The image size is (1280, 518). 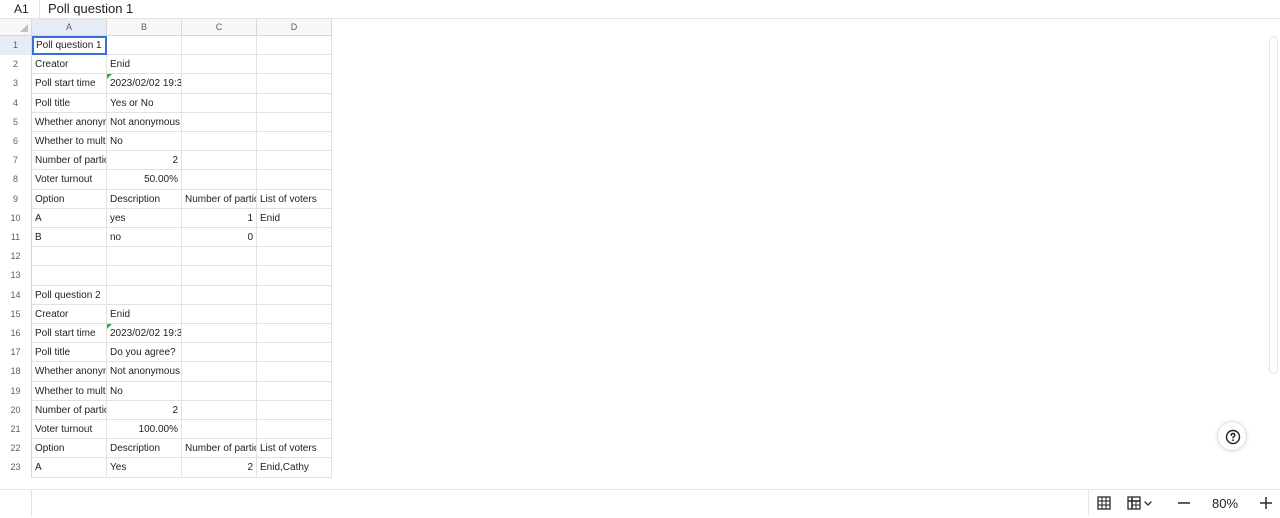 I want to click on cell-c1, so click(x=219, y=46).